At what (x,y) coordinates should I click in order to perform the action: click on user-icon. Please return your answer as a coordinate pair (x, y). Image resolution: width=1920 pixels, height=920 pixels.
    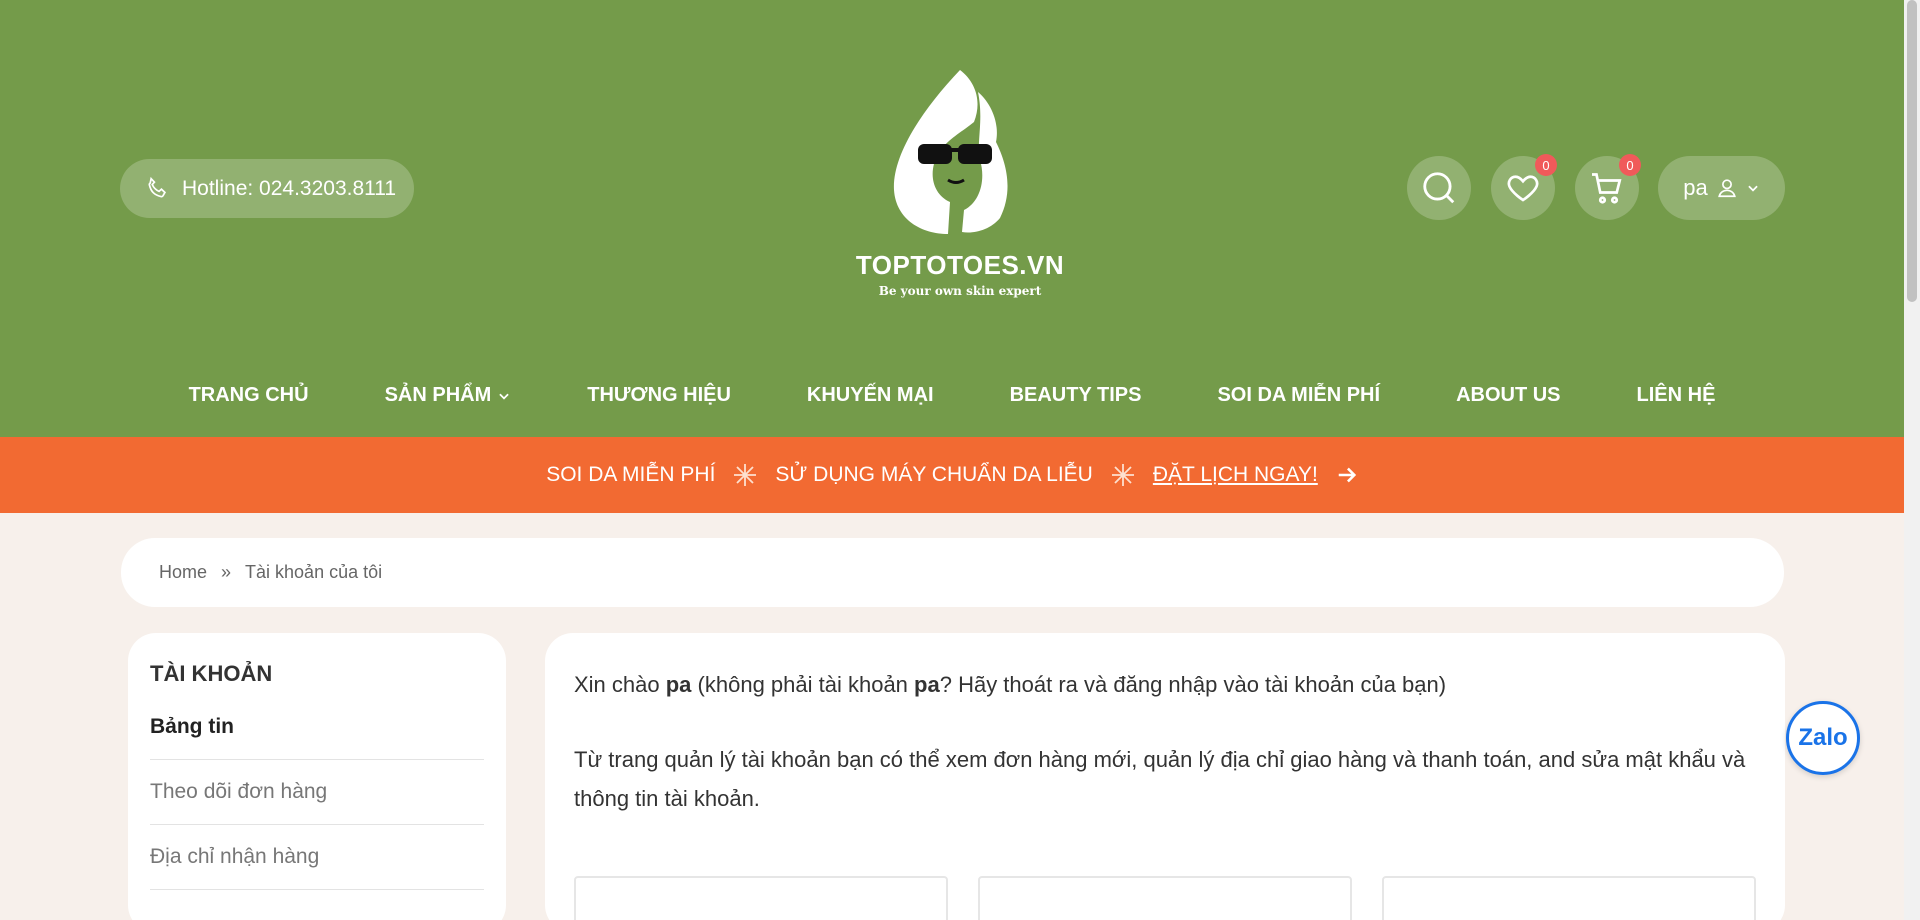
    Looking at the image, I should click on (1726, 188).